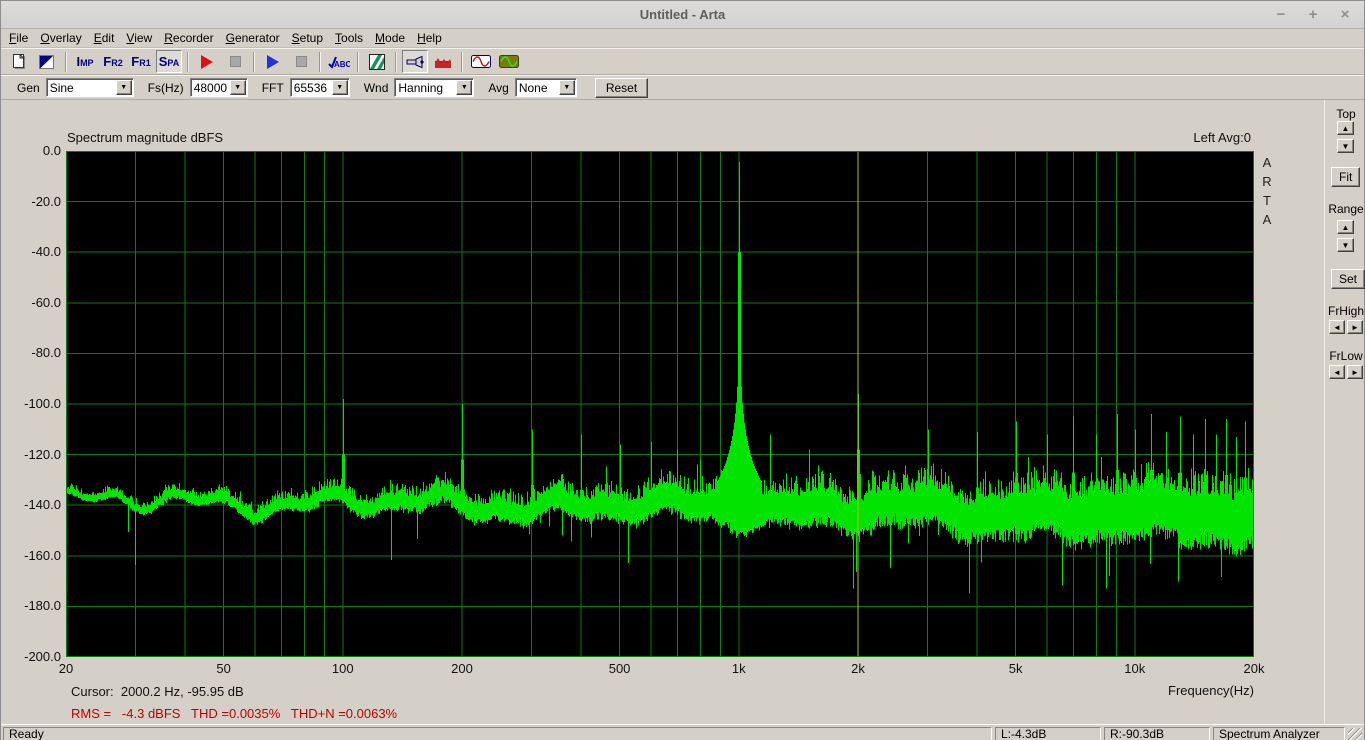 Image resolution: width=1365 pixels, height=740 pixels. What do you see at coordinates (429, 38) in the screenshot?
I see `menu-help: Help` at bounding box center [429, 38].